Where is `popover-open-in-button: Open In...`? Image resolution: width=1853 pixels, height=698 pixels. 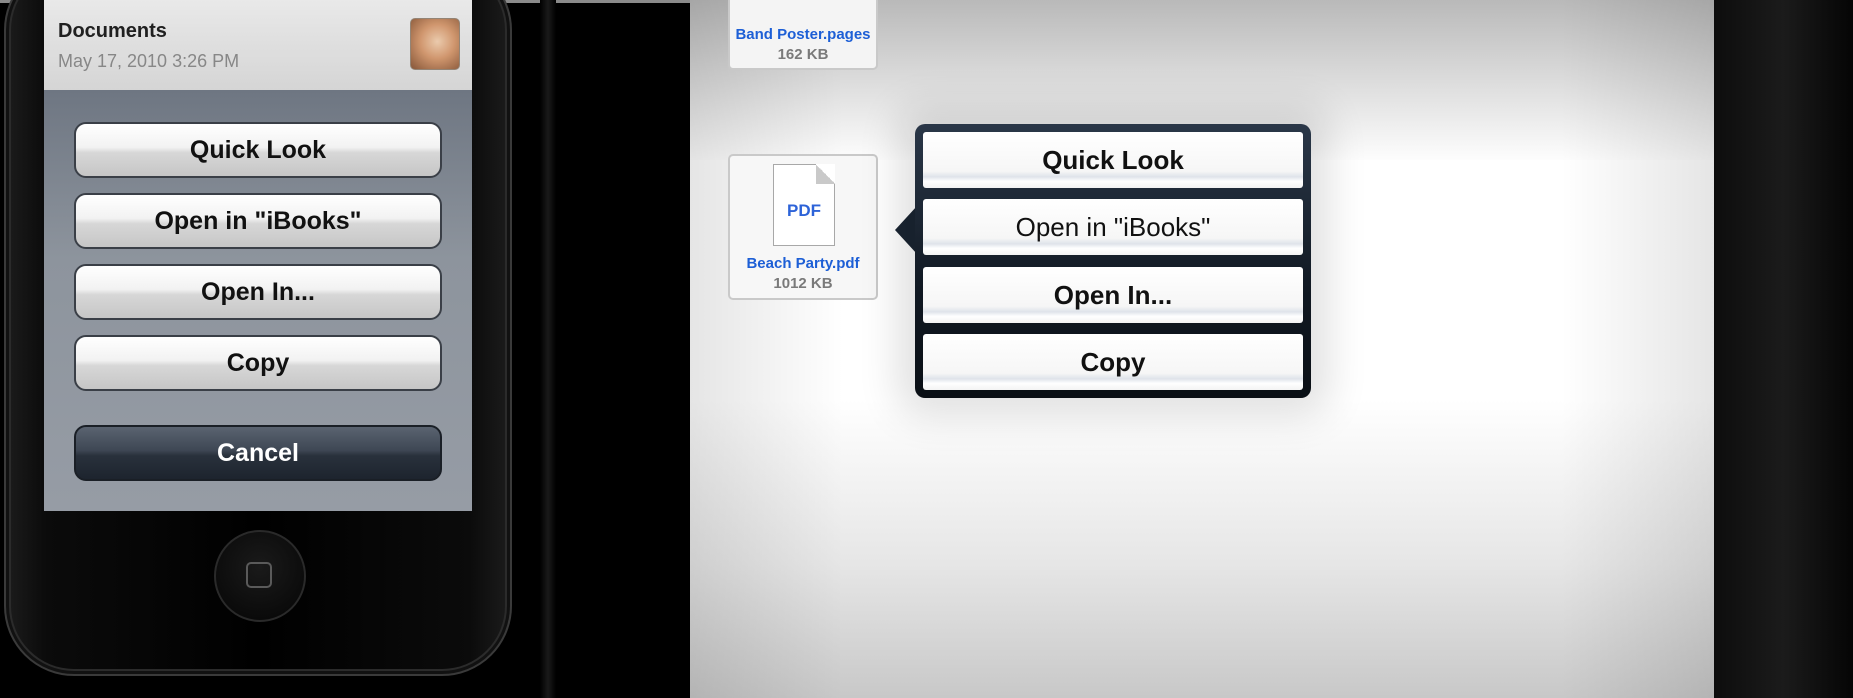
popover-open-in-button: Open In... is located at coordinates (1113, 295).